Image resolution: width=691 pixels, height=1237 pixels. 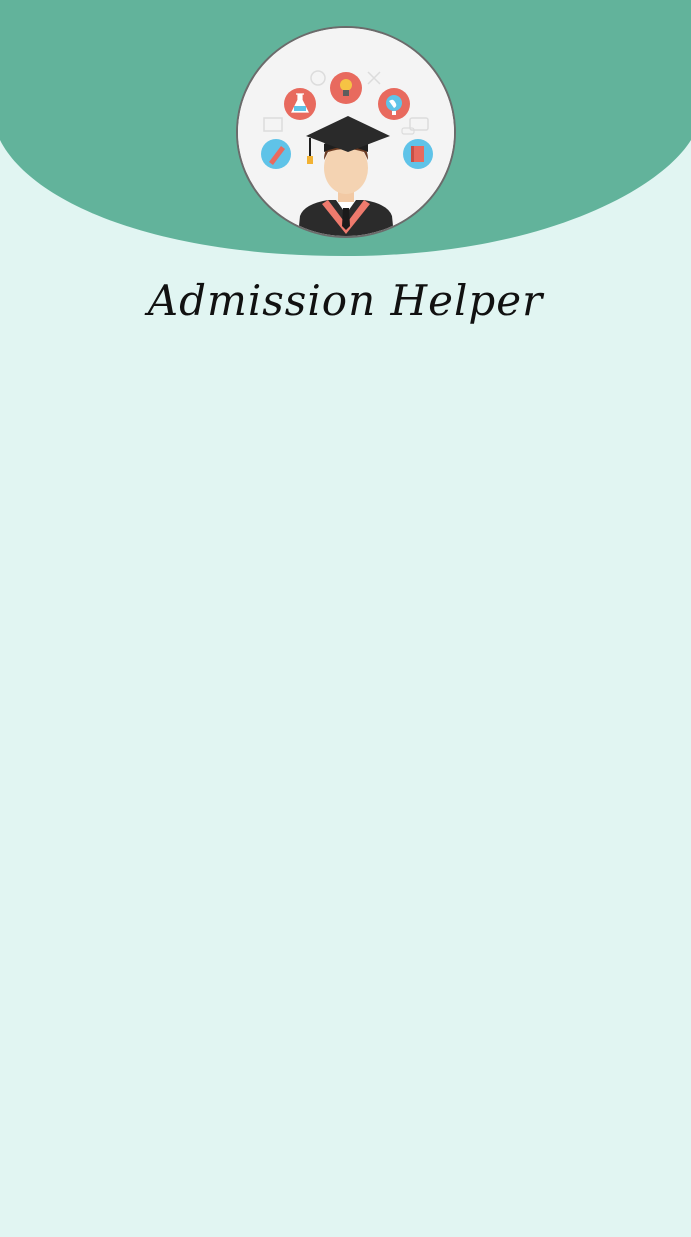 What do you see at coordinates (345, 300) in the screenshot?
I see `app-title: Admission Helper` at bounding box center [345, 300].